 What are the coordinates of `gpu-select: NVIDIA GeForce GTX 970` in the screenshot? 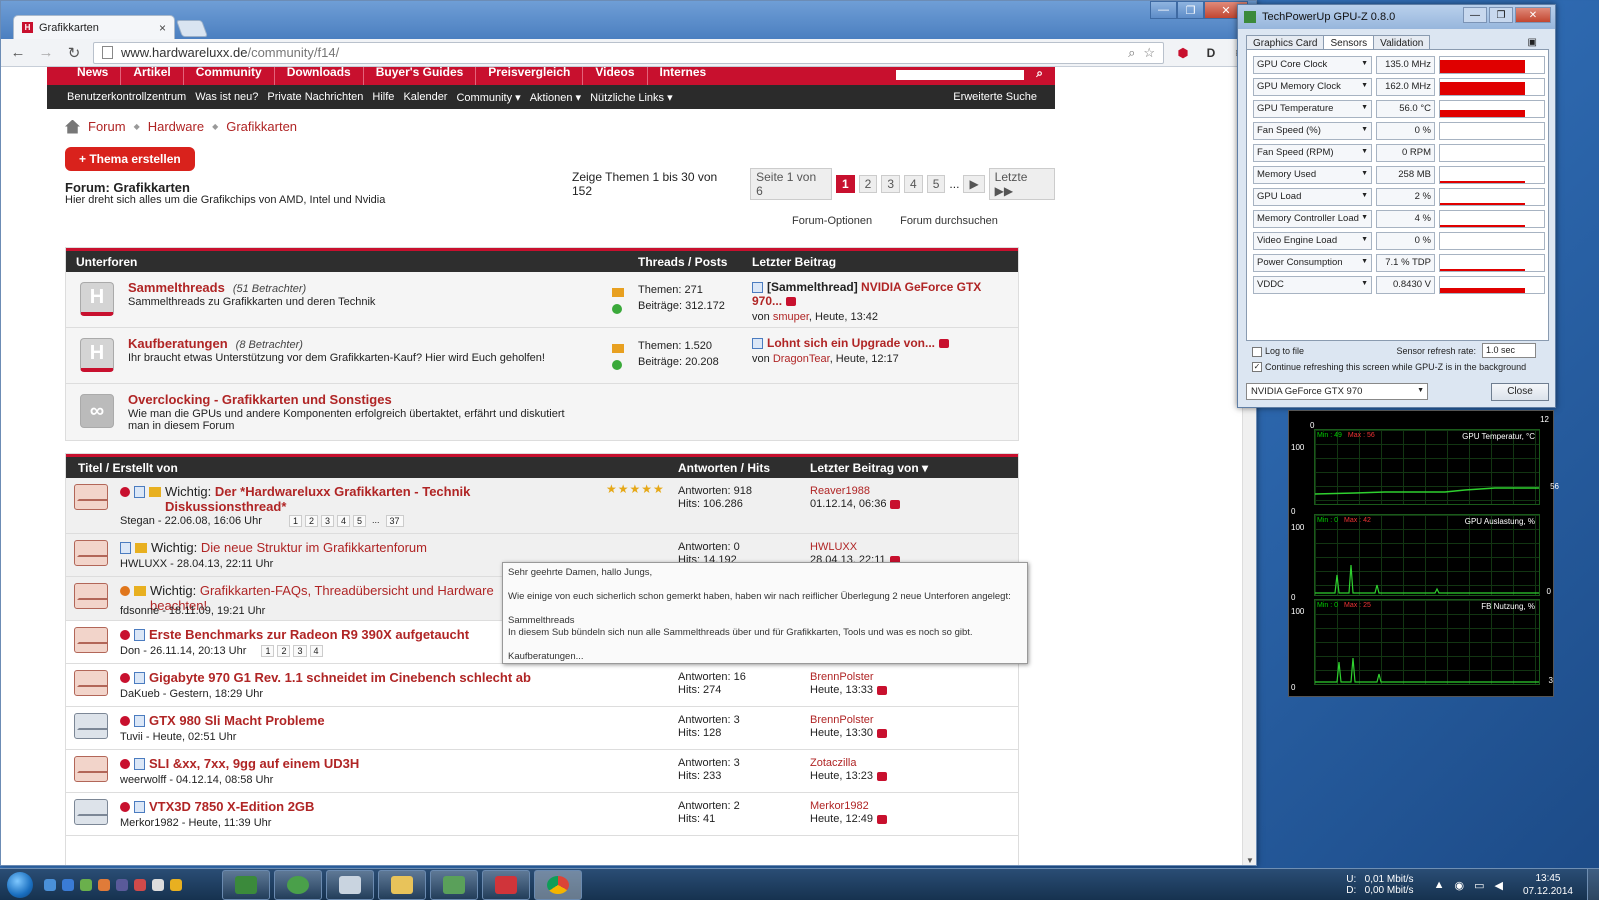 It's located at (1337, 391).